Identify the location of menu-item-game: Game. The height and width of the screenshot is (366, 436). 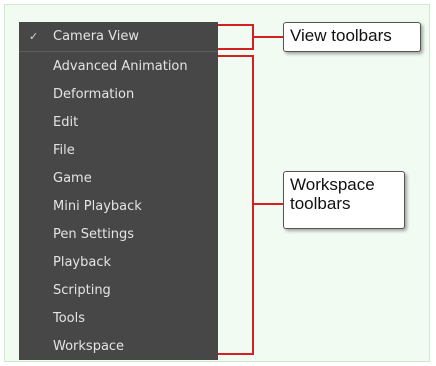
(118, 179).